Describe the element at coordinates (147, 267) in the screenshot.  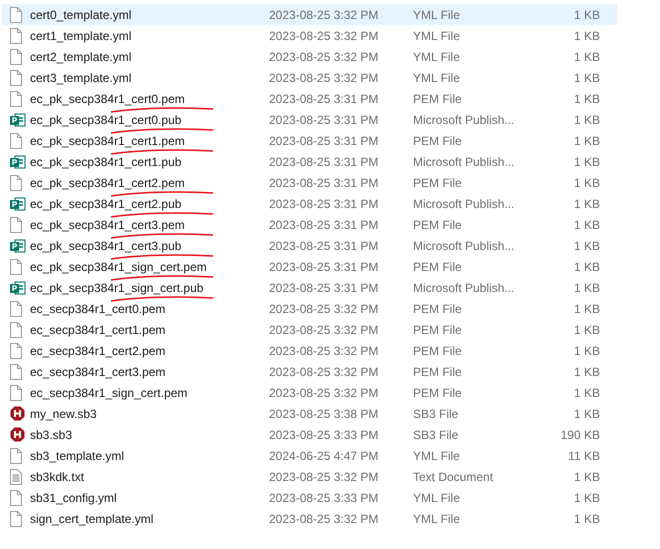
I see `file-name: ec_pk_secp384r1_sign_cert.pem` at that location.